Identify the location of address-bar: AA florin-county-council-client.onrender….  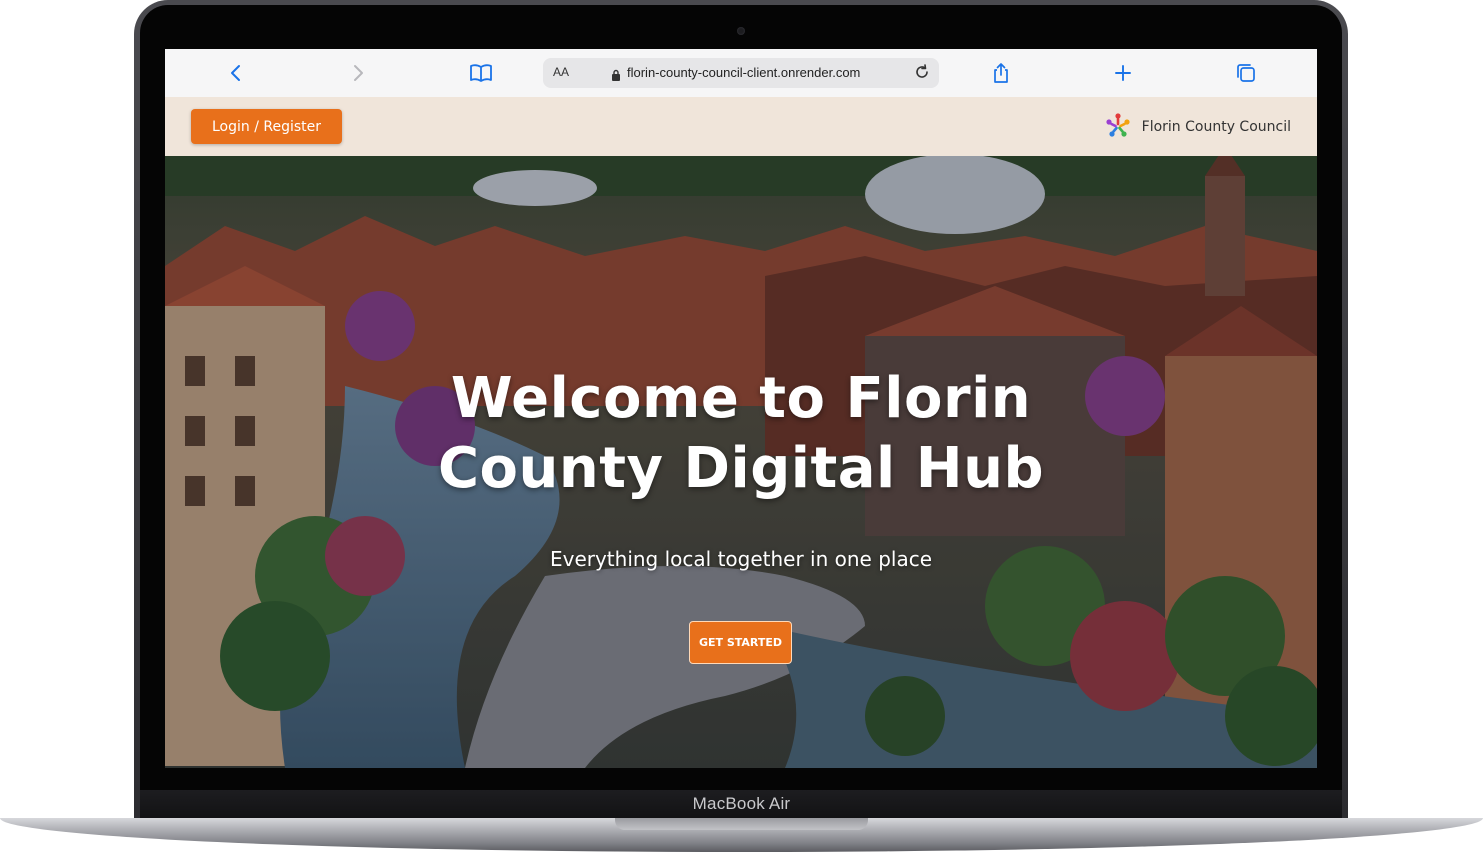
(741, 73).